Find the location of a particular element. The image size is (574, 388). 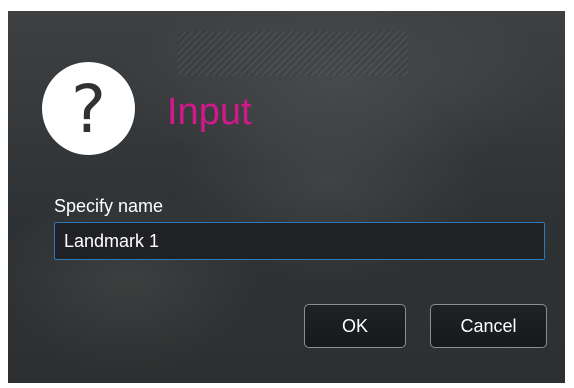

cancel-button: Cancel is located at coordinates (488, 326).